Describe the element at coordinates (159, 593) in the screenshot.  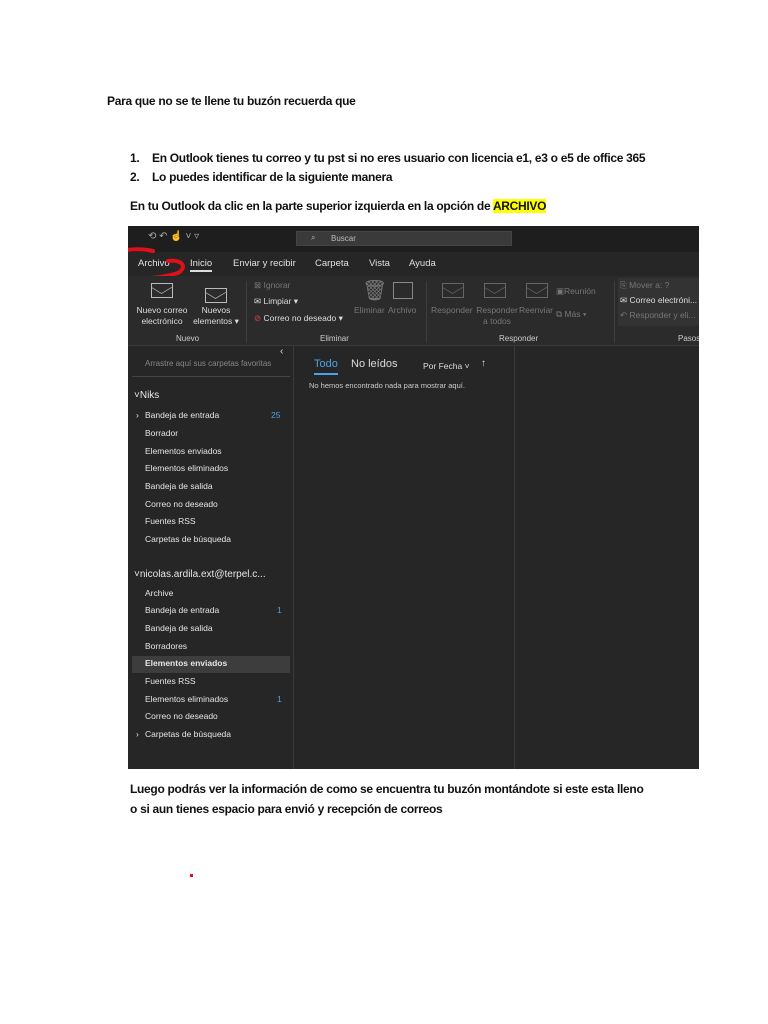
I see `folder-item: Archive` at that location.